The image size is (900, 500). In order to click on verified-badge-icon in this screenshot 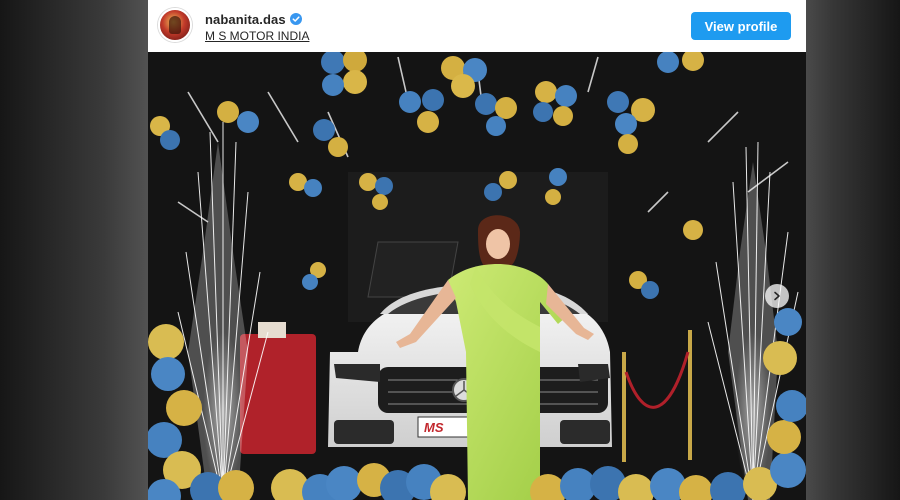, I will do `click(295, 19)`.